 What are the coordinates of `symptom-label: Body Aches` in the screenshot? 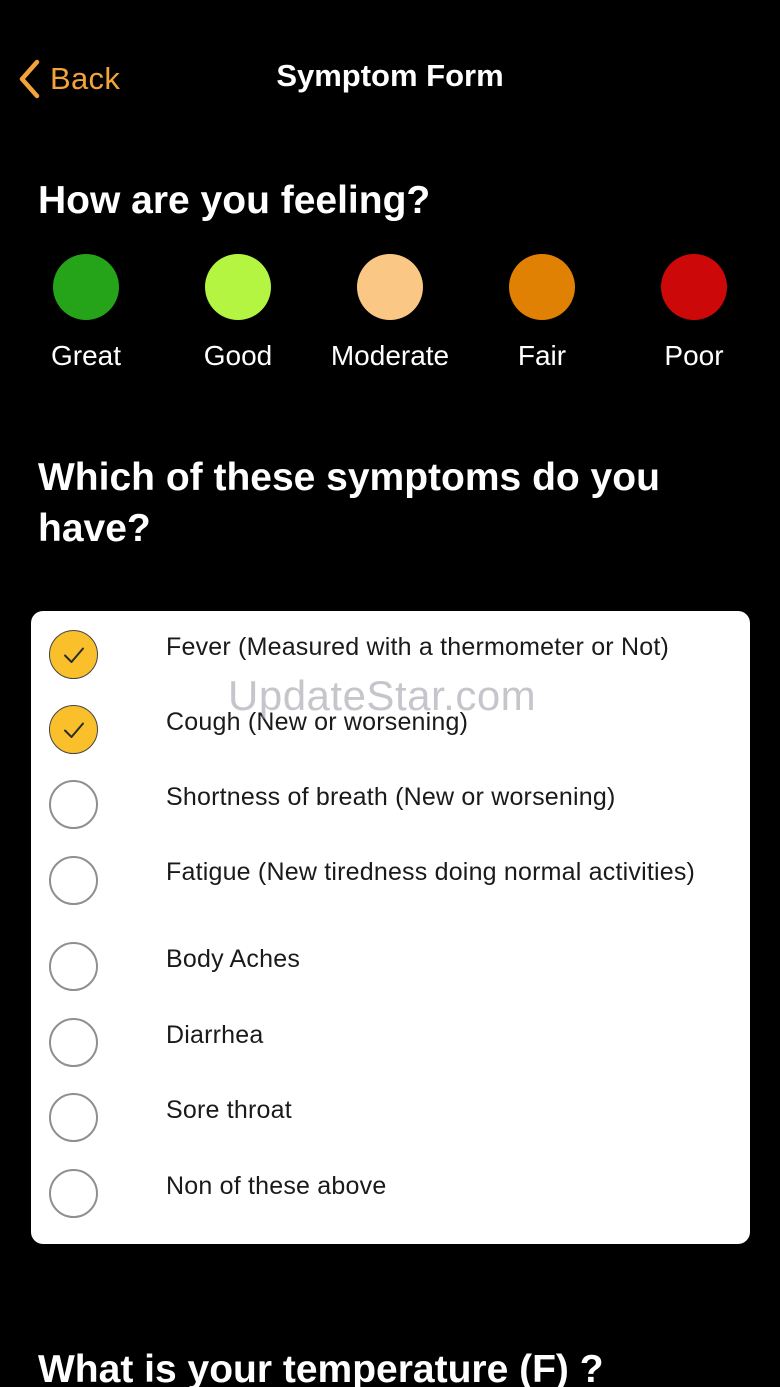 It's located at (233, 959).